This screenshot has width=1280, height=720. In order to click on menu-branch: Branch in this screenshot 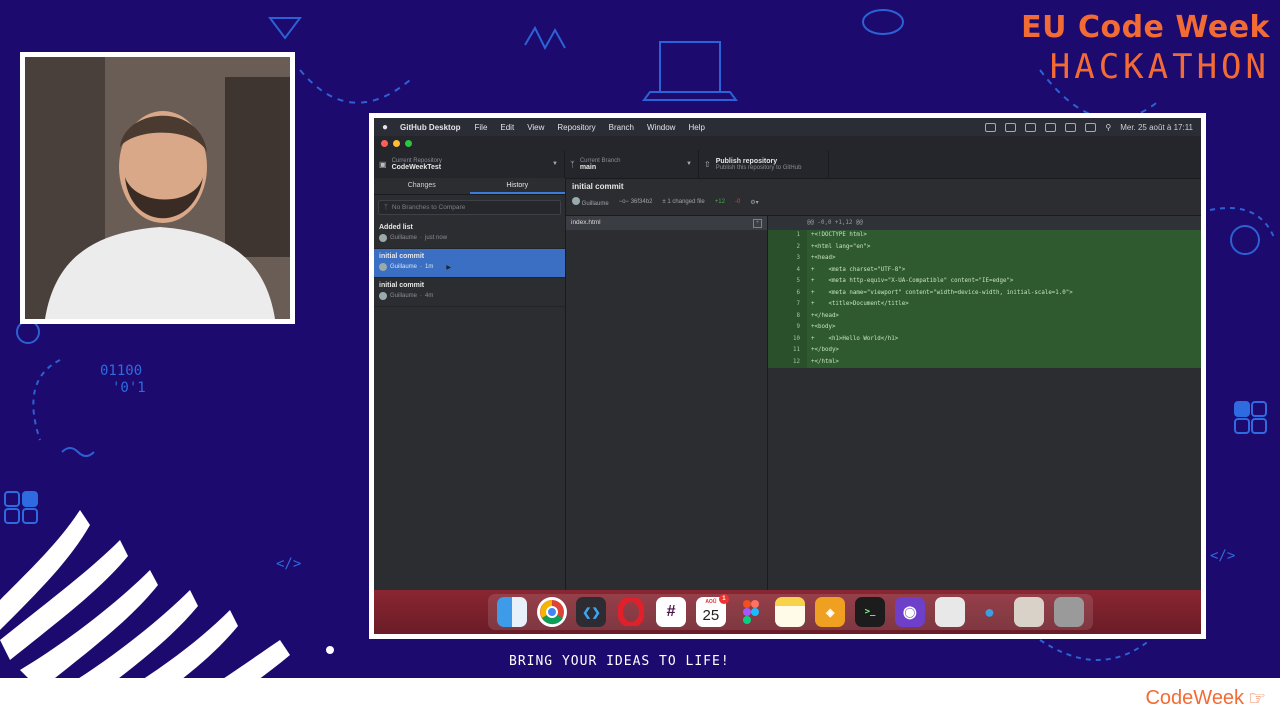, I will do `click(621, 127)`.